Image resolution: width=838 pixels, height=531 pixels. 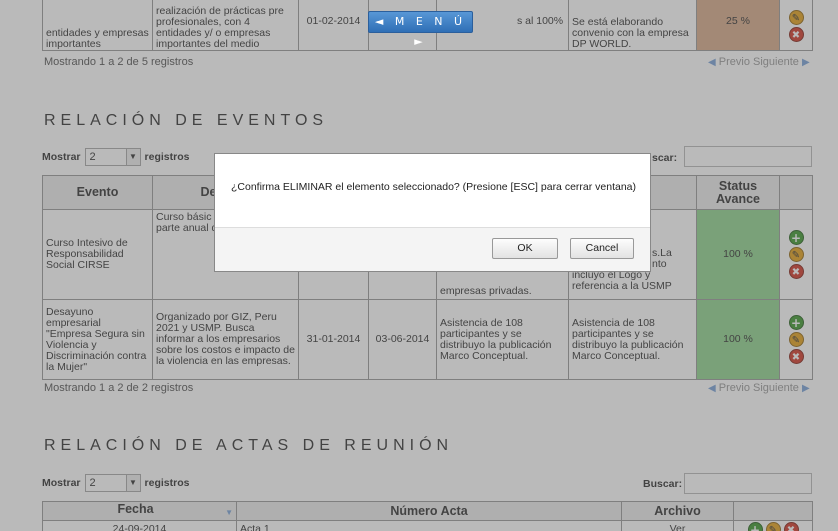 What do you see at coordinates (432, 227) in the screenshot?
I see `divider` at bounding box center [432, 227].